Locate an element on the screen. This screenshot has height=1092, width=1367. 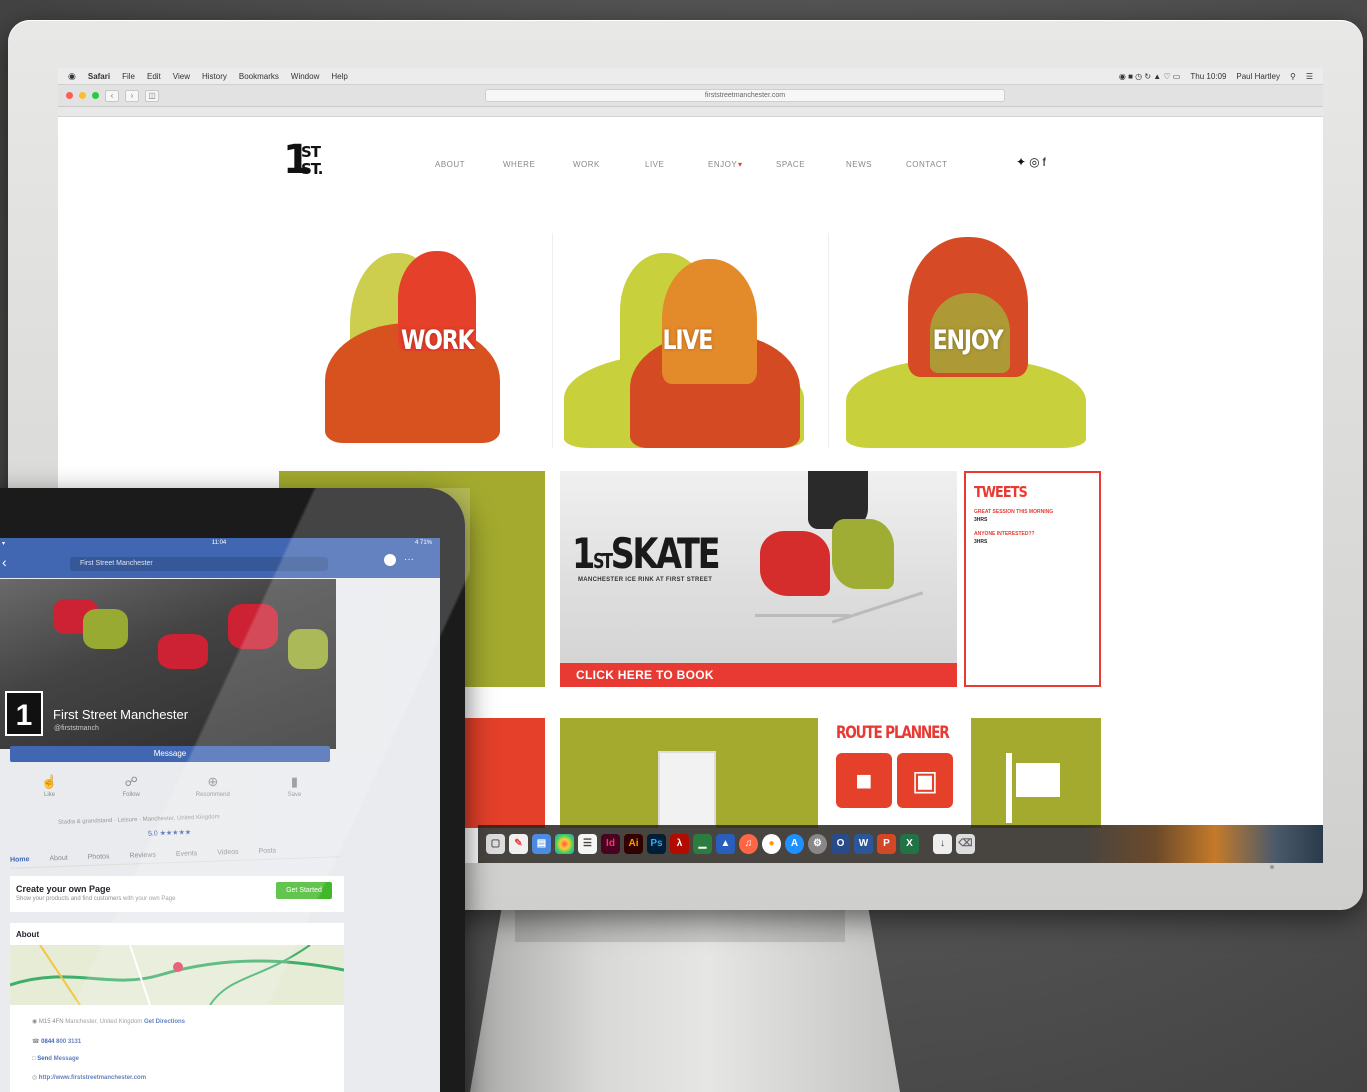
nav-live: LIVE is located at coordinates (676, 164).